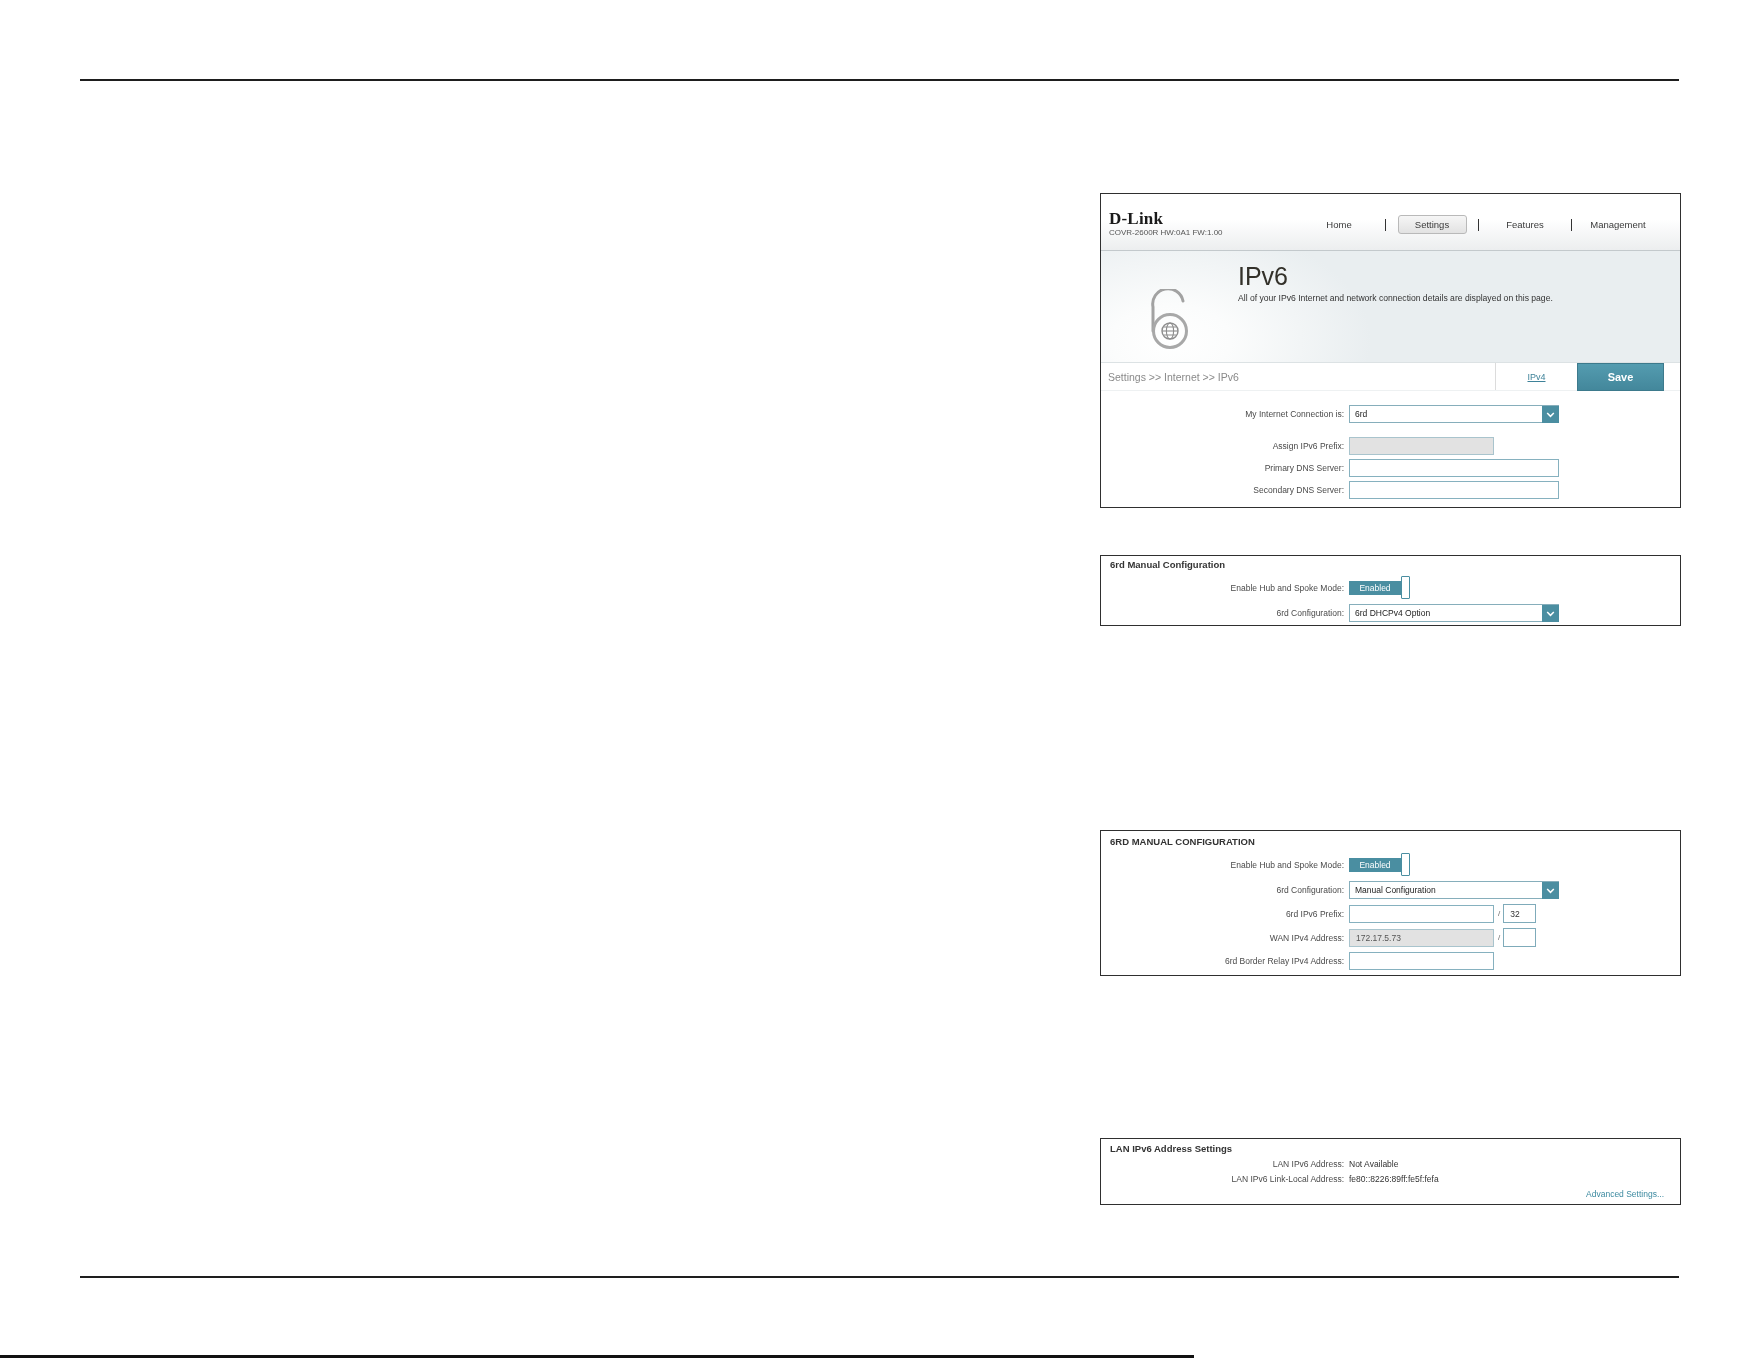 The width and height of the screenshot is (1761, 1361). I want to click on dropdown: 6rd DHCPv4 Option, so click(1454, 613).